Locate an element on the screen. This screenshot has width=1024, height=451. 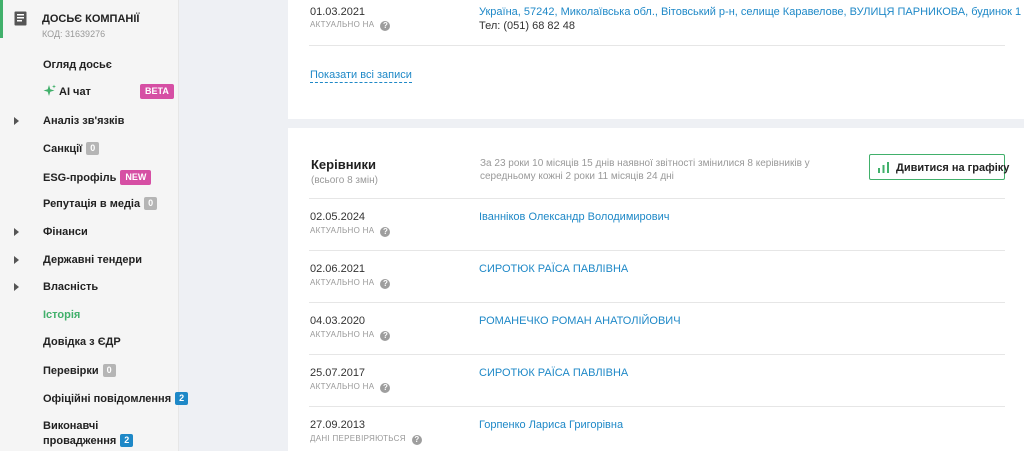
sidebar-item-label: AI чат is located at coordinates (75, 92).